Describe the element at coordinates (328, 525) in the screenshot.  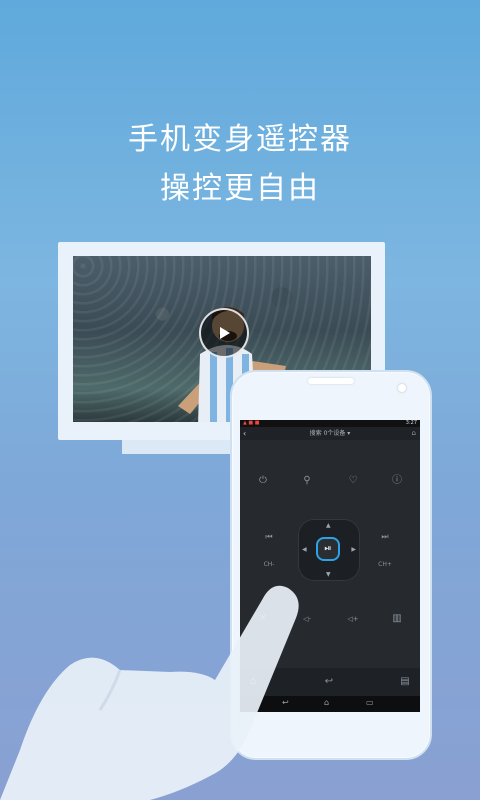
I see `dpad-up-icon: ▲` at that location.